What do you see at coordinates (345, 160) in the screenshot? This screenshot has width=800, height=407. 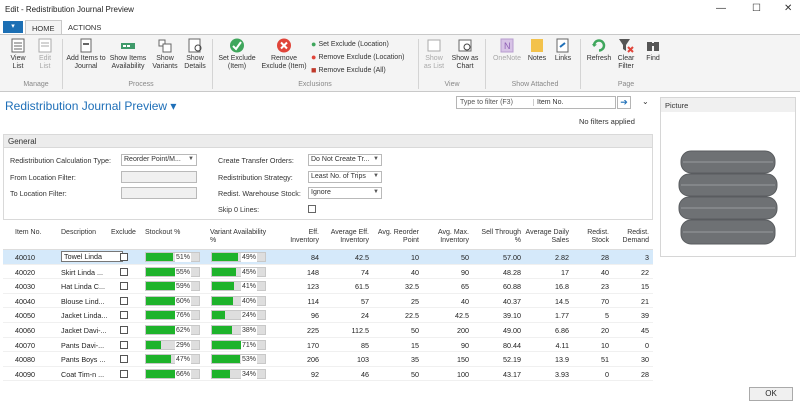 I see `transfer-orders-select: Do Not Create Tr... ▼` at bounding box center [345, 160].